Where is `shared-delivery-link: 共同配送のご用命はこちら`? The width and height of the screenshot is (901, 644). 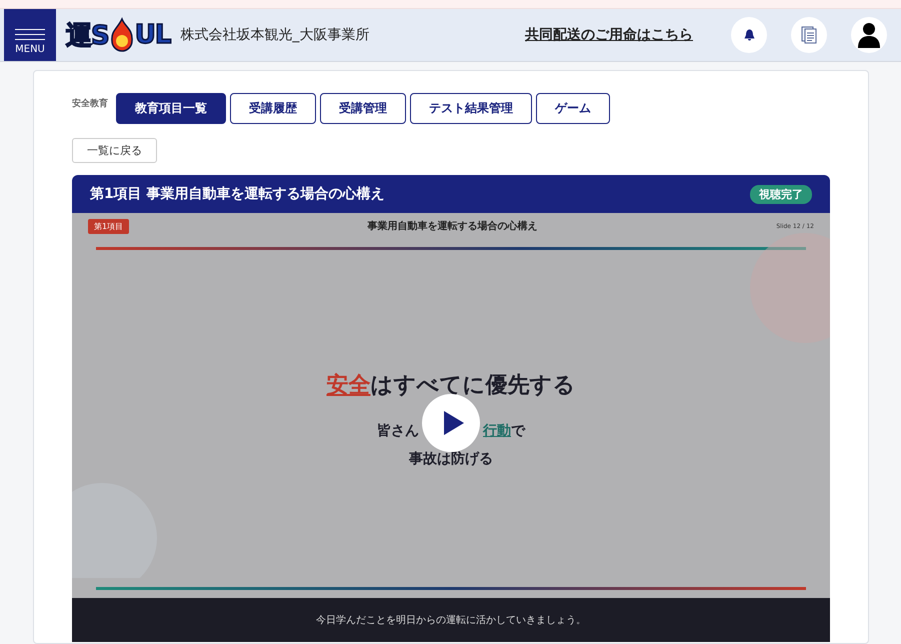 shared-delivery-link: 共同配送のご用命はこちら is located at coordinates (609, 35).